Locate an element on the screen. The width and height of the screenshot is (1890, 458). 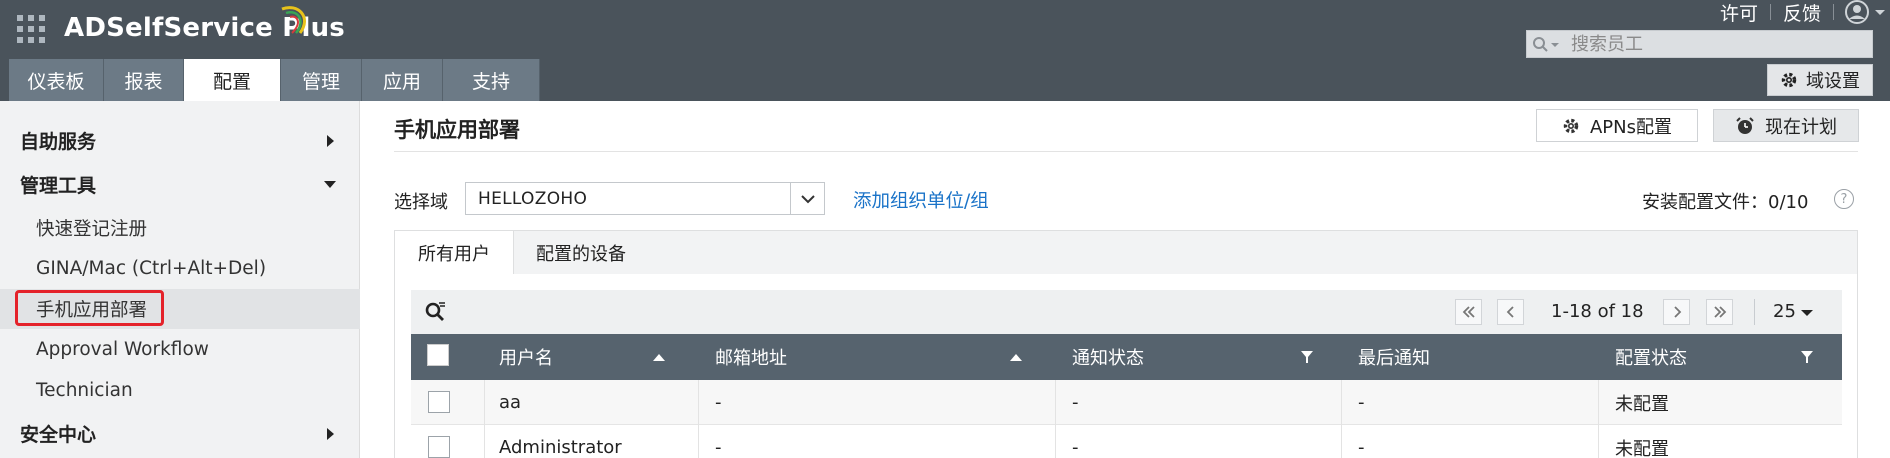
sidebar-item-gina-mac: GINA/Mac (Ctrl+Alt+Del) is located at coordinates (180, 268).